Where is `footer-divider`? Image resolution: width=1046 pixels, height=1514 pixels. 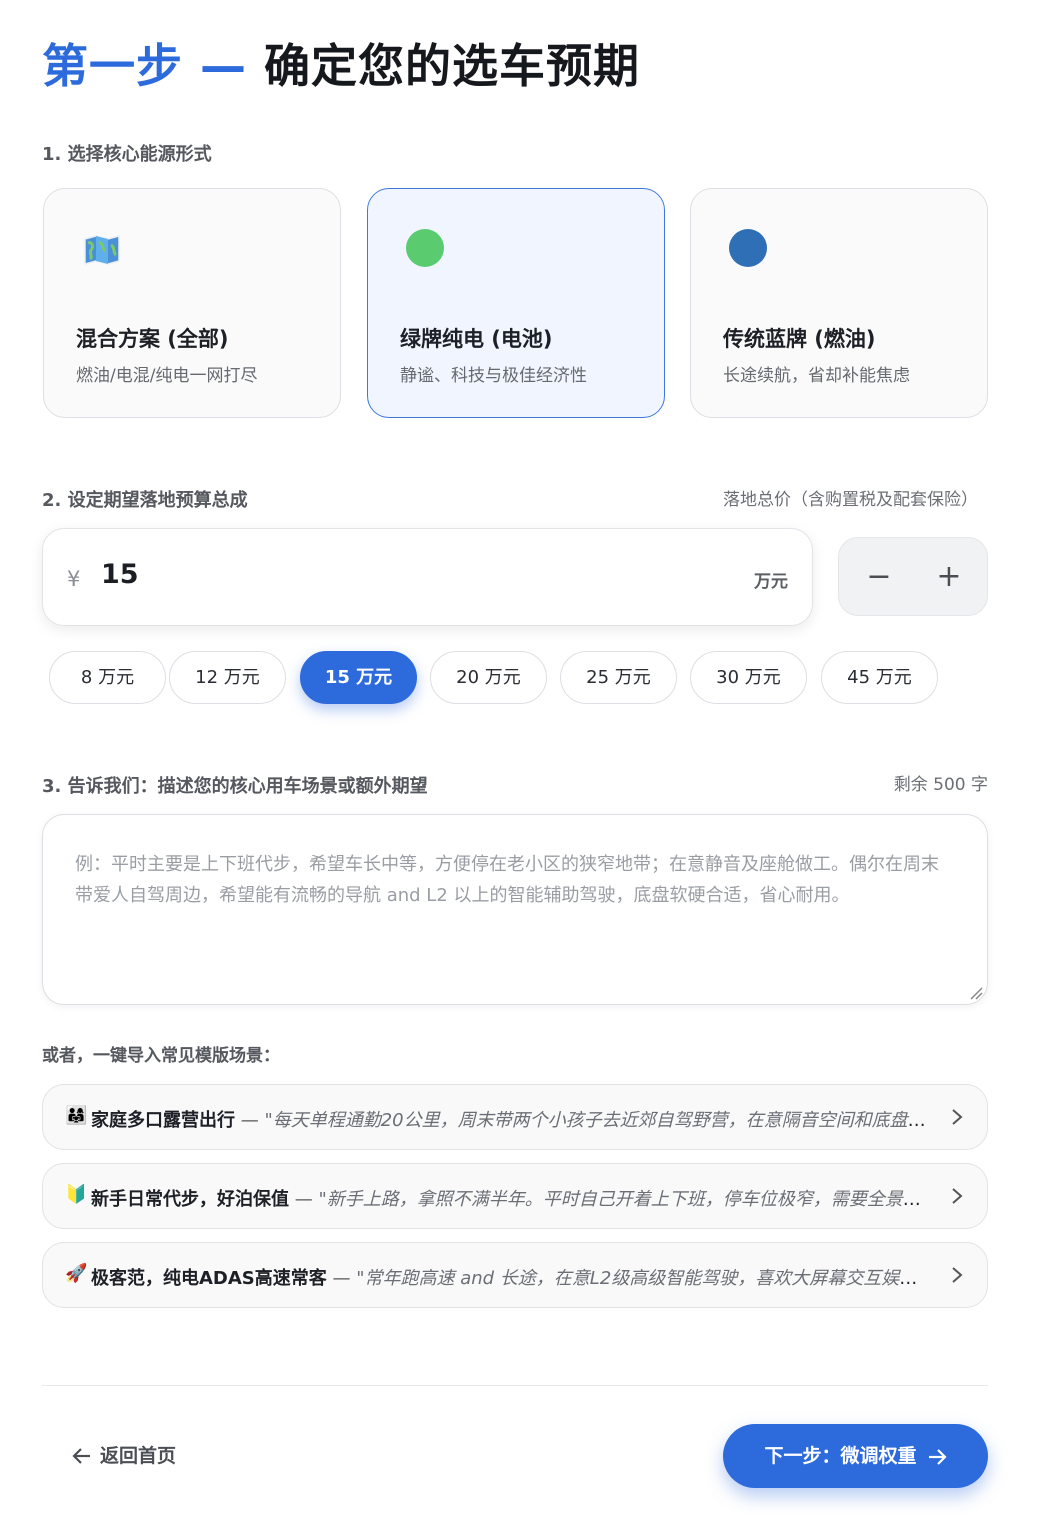
footer-divider is located at coordinates (515, 1385).